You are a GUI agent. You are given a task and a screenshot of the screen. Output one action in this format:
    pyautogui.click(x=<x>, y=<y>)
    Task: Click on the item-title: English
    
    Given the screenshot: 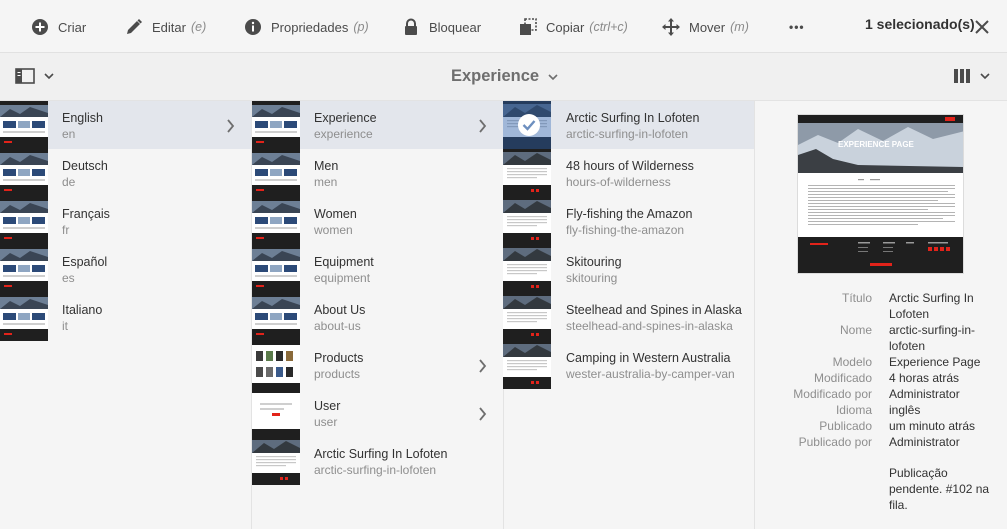 What is the action you would take?
    pyautogui.click(x=82, y=118)
    